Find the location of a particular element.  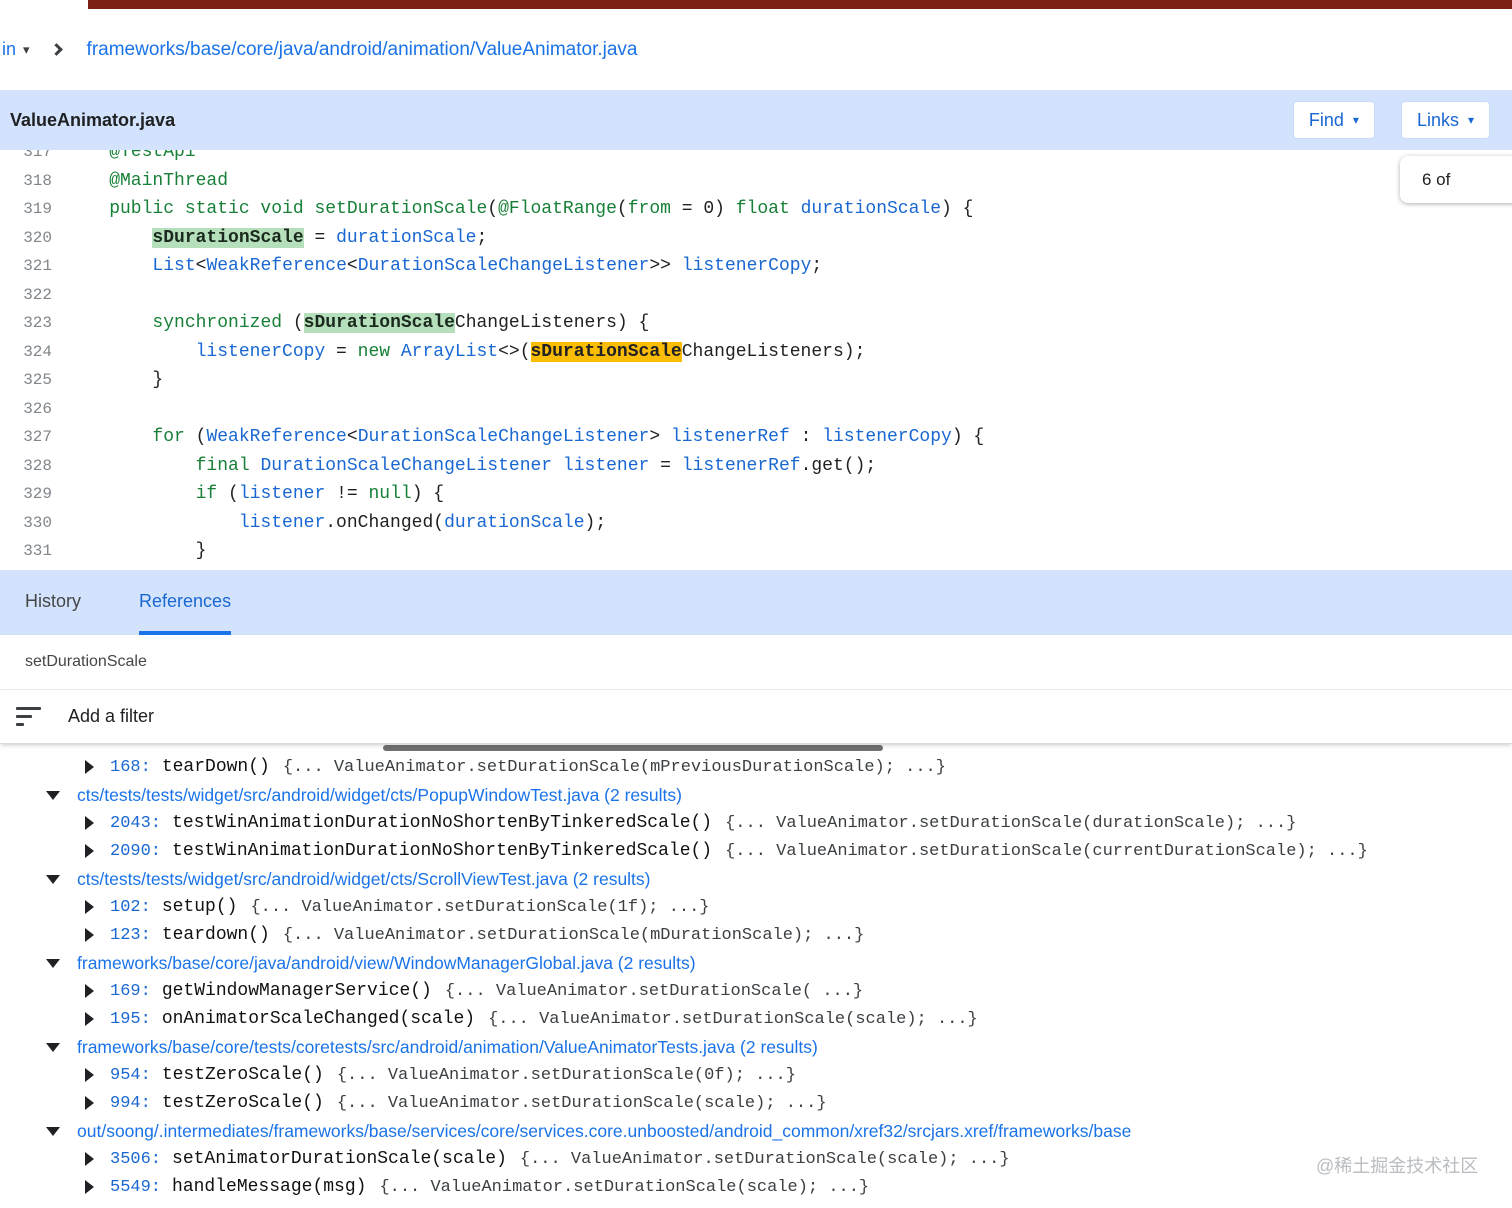

line-number: 329 is located at coordinates (26, 494).